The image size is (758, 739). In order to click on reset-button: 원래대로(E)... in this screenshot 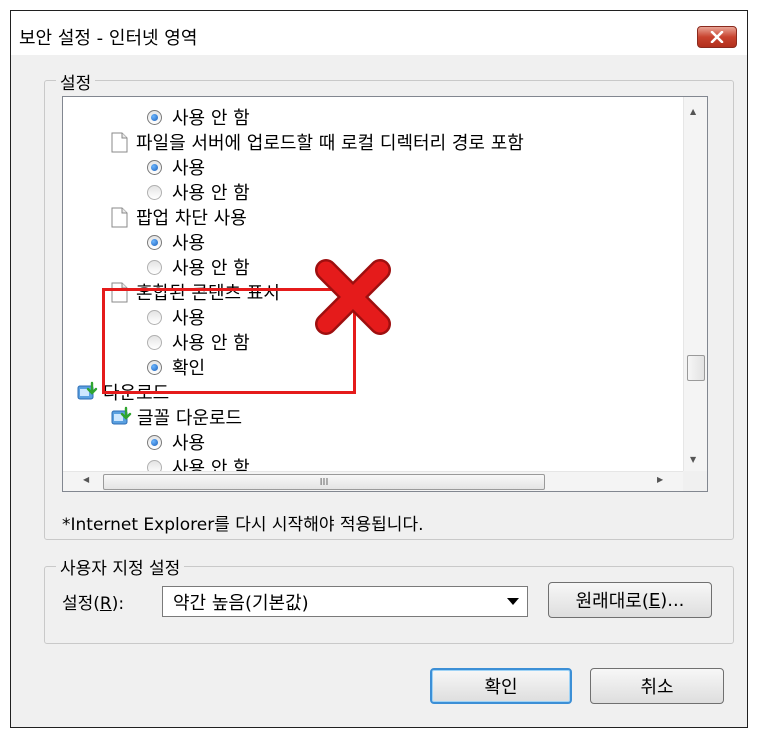, I will do `click(630, 600)`.